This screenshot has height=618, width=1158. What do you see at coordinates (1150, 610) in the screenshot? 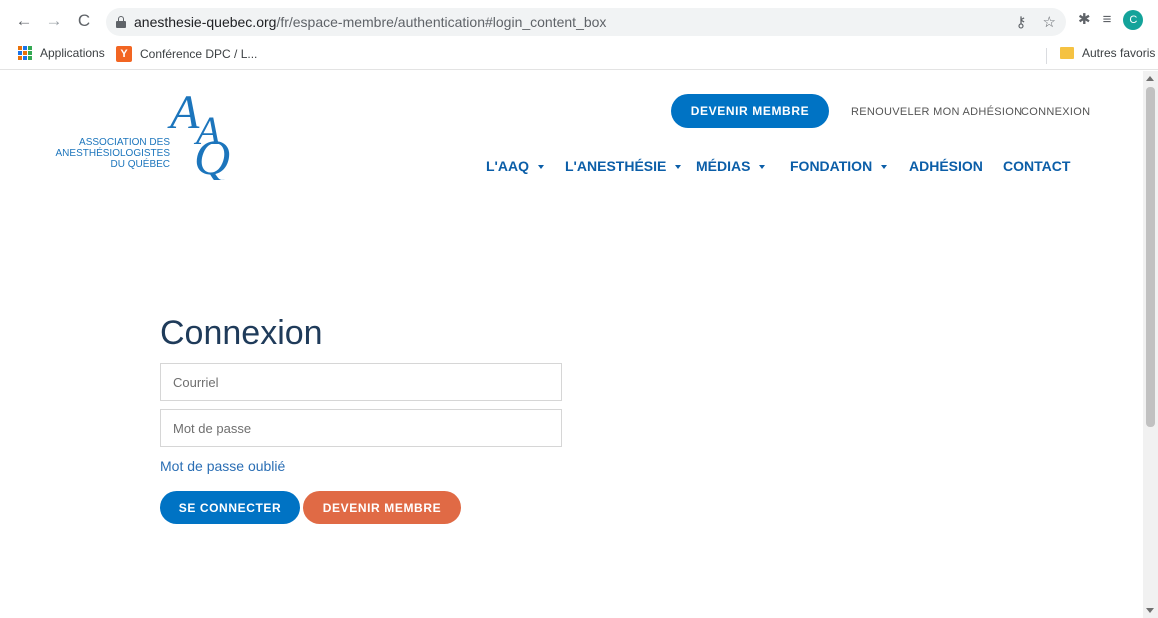
I see `scroll-down-arrow-icon` at bounding box center [1150, 610].